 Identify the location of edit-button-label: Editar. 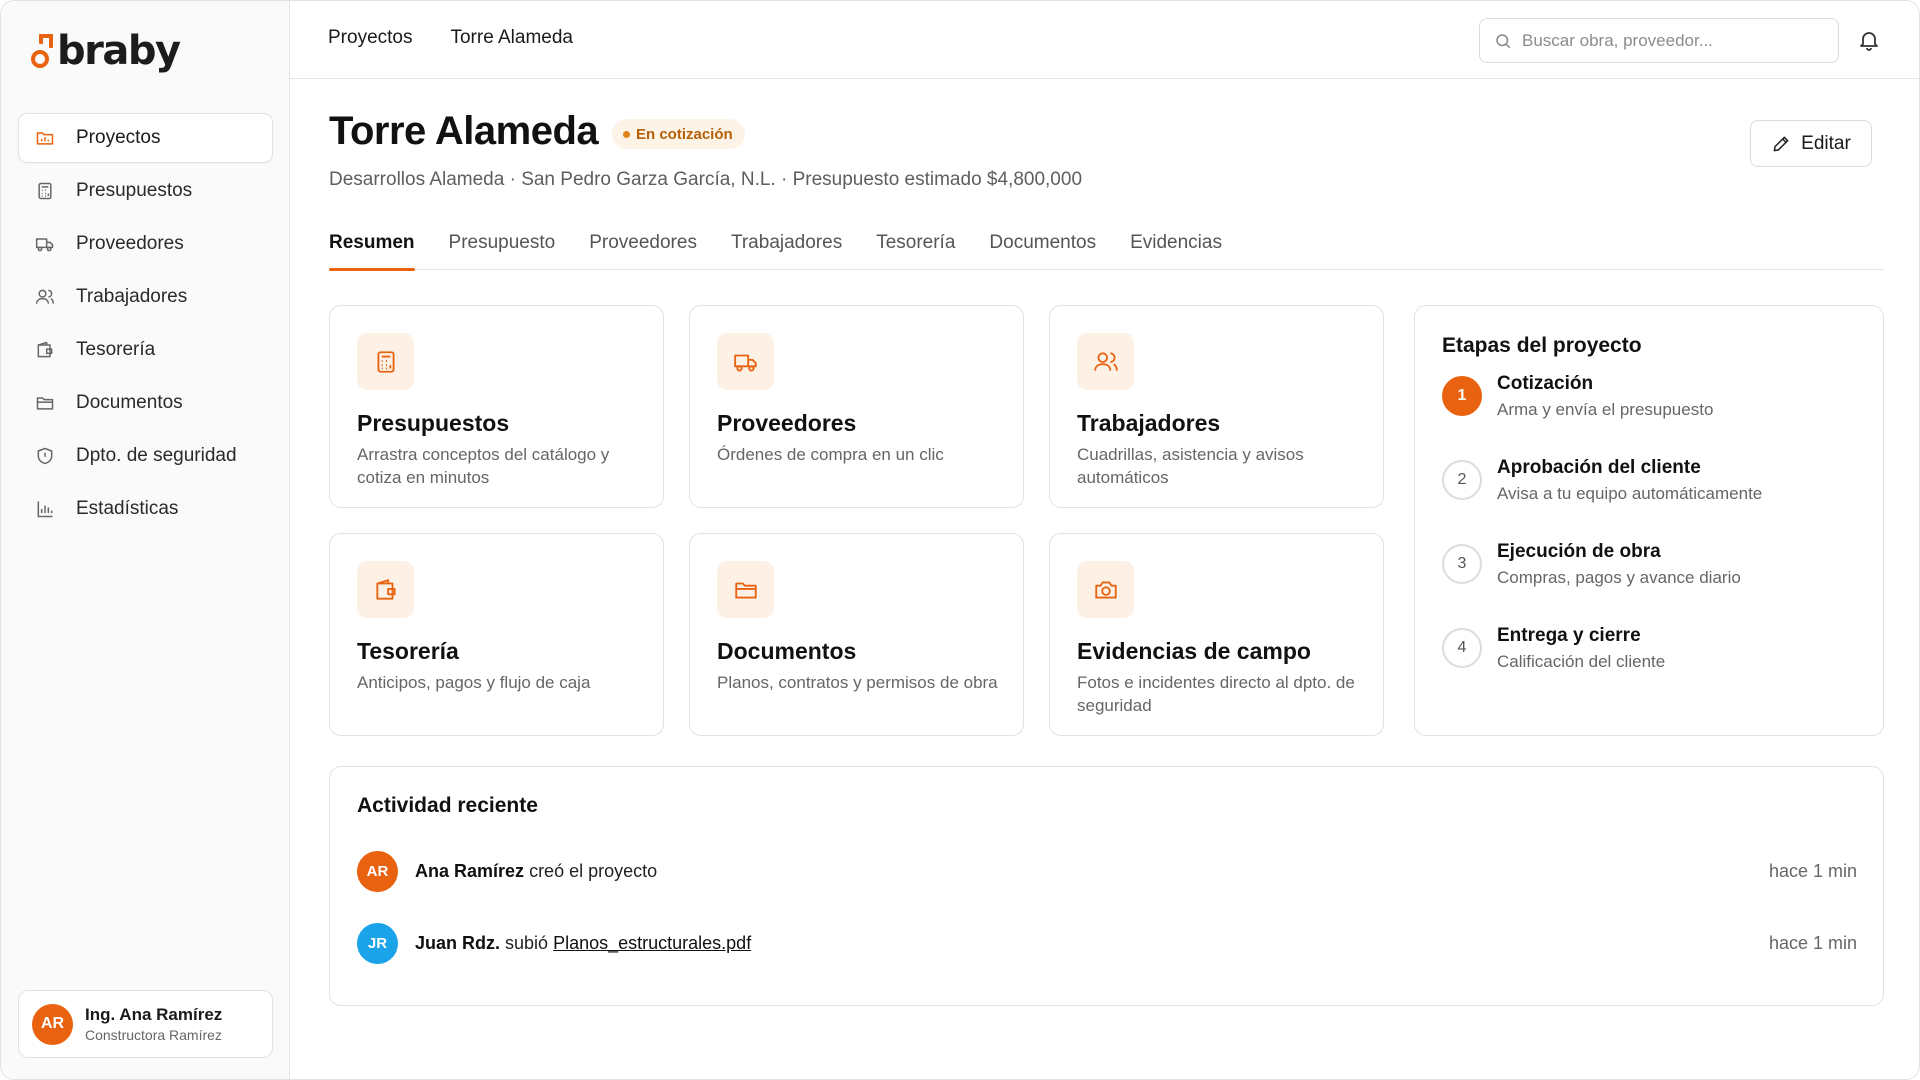
(1826, 143).